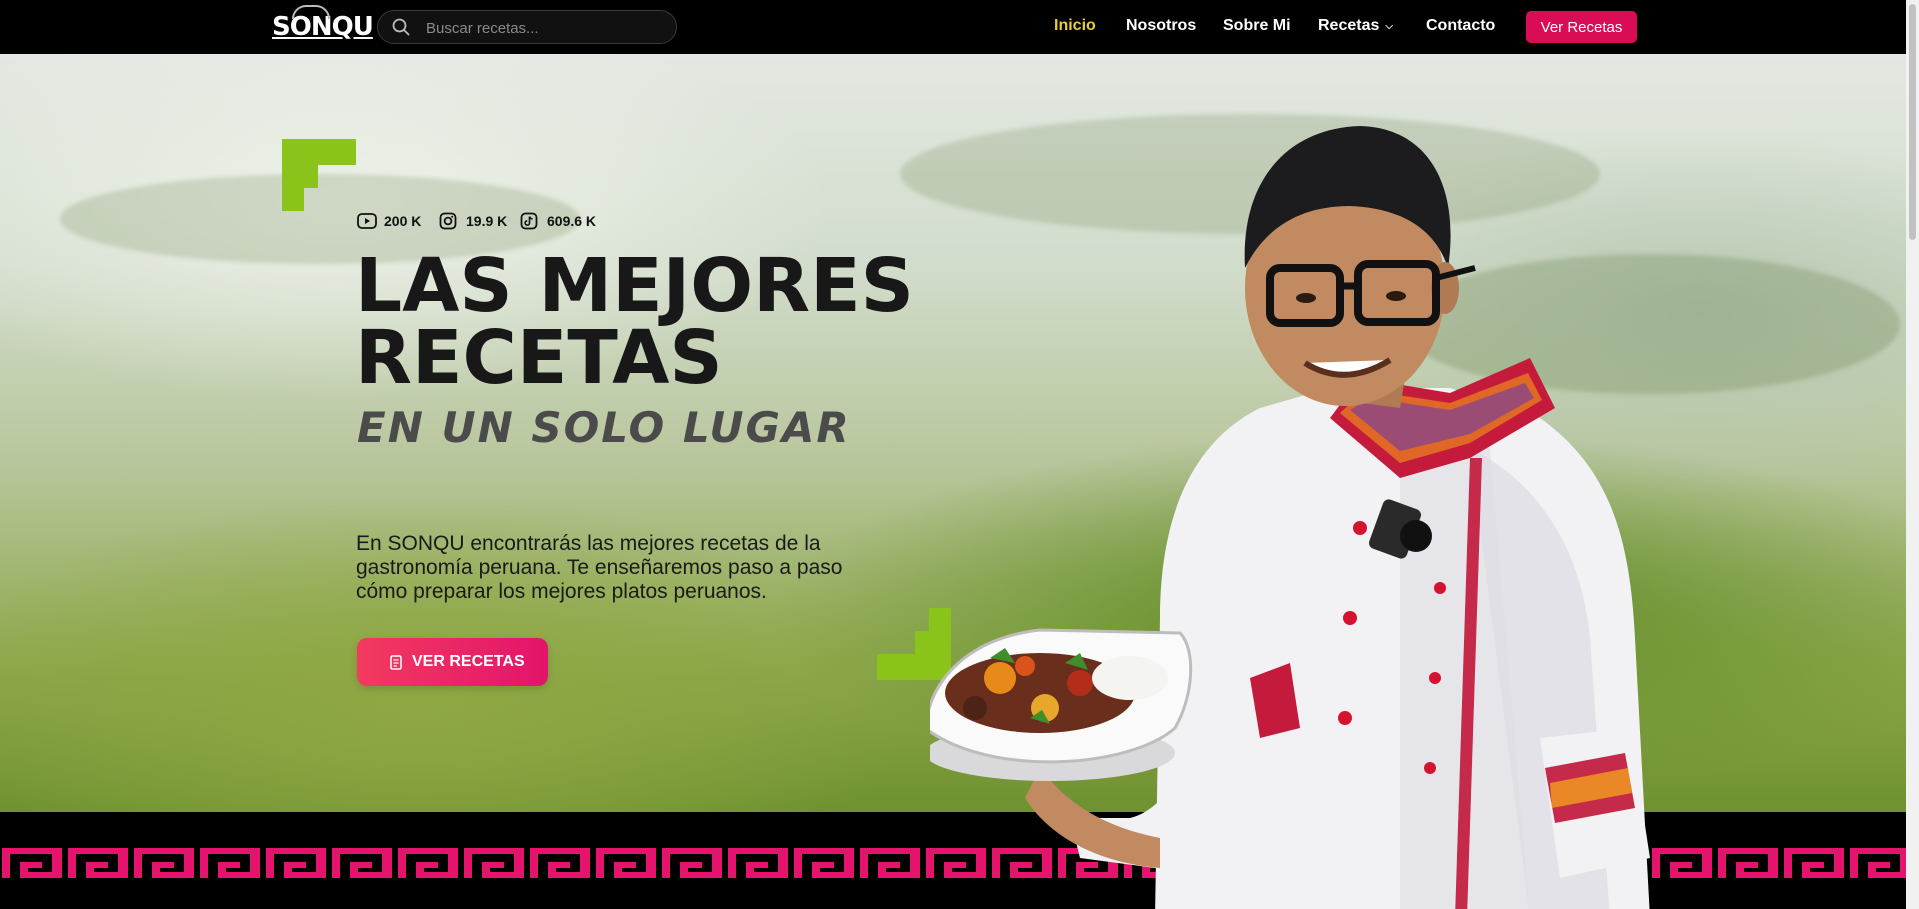 This screenshot has height=909, width=1919. What do you see at coordinates (468, 661) in the screenshot?
I see `hero-button-label: VER RECETAS` at bounding box center [468, 661].